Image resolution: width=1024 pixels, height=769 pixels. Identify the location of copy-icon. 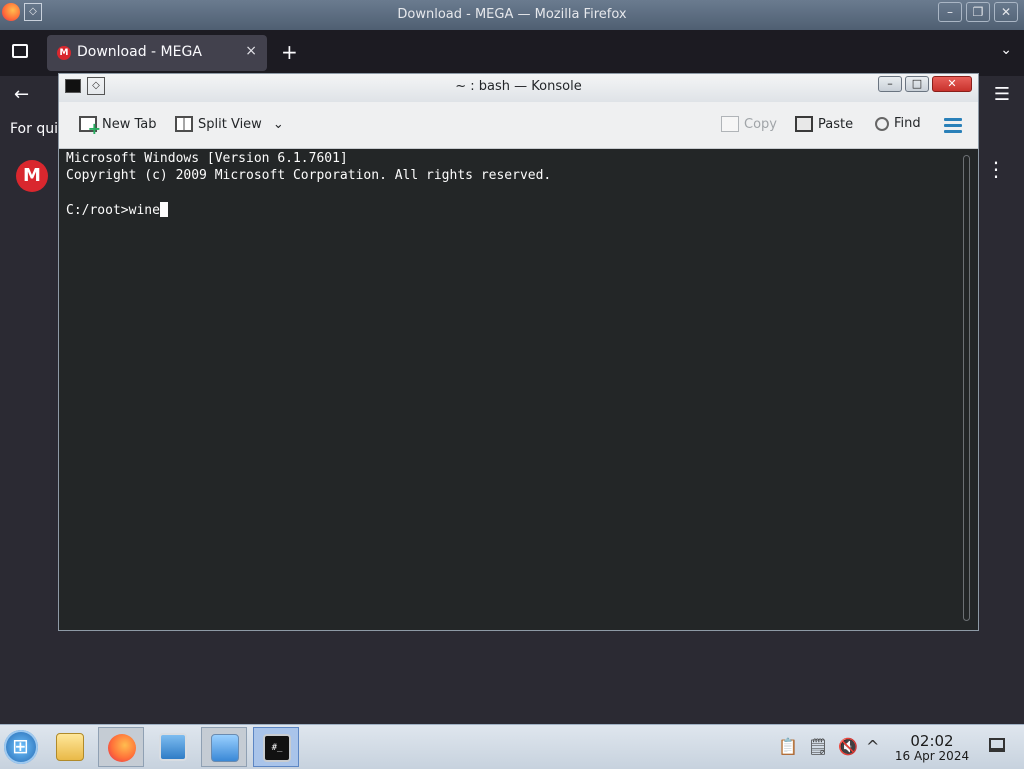
(730, 124).